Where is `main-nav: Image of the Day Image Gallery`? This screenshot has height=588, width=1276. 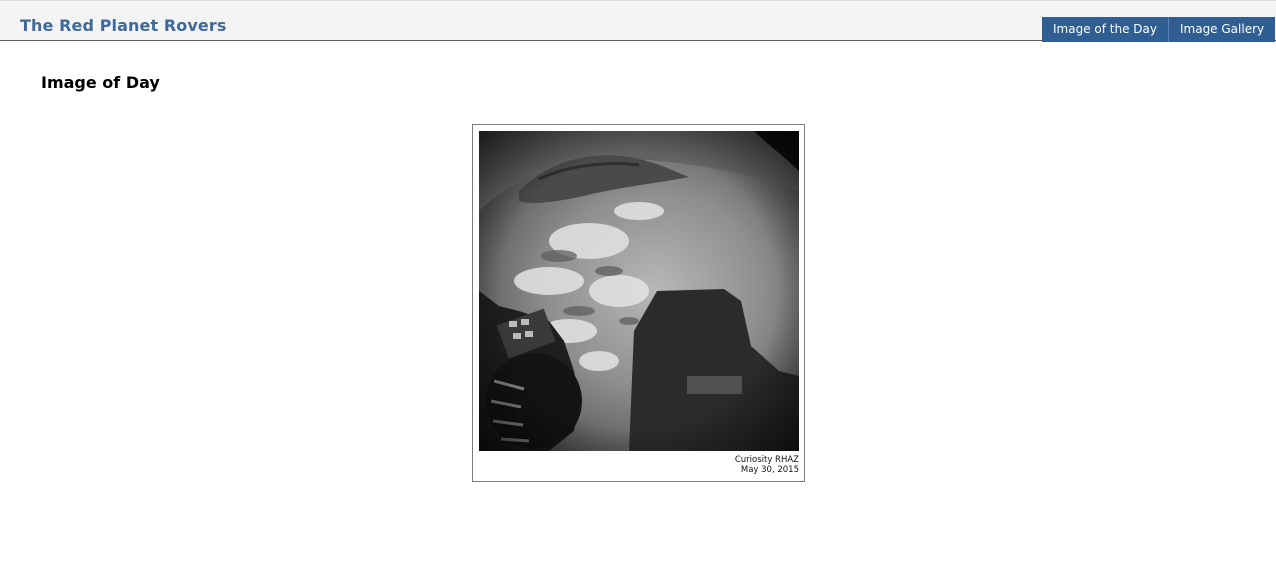 main-nav: Image of the Day Image Gallery is located at coordinates (1159, 29).